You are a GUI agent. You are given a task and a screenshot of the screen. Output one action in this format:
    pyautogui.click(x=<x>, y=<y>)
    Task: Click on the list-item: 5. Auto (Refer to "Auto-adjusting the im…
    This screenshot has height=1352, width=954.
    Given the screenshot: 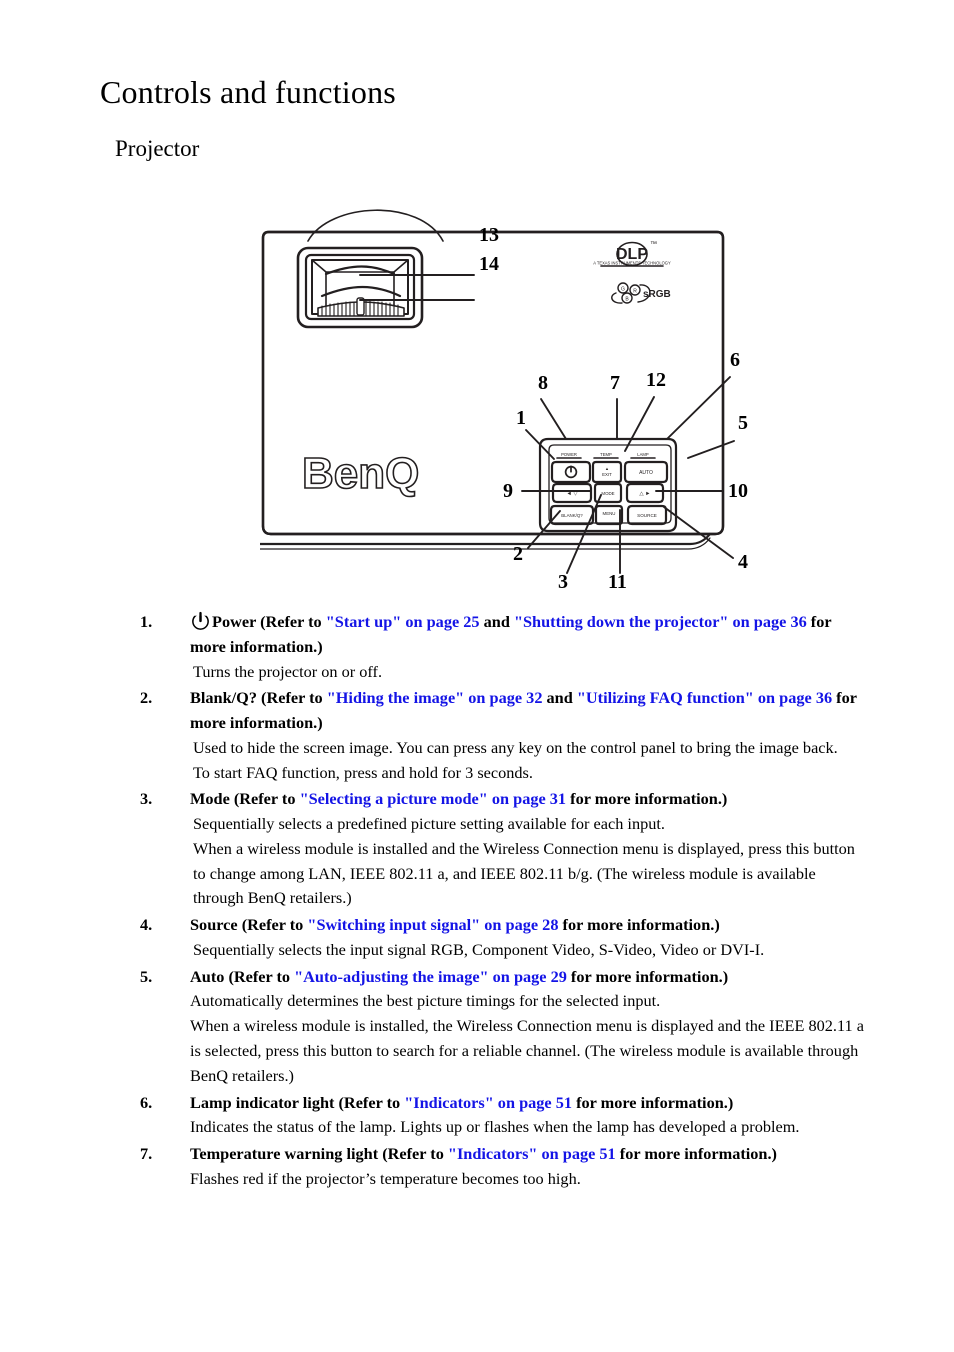 What is the action you would take?
    pyautogui.click(x=502, y=1027)
    